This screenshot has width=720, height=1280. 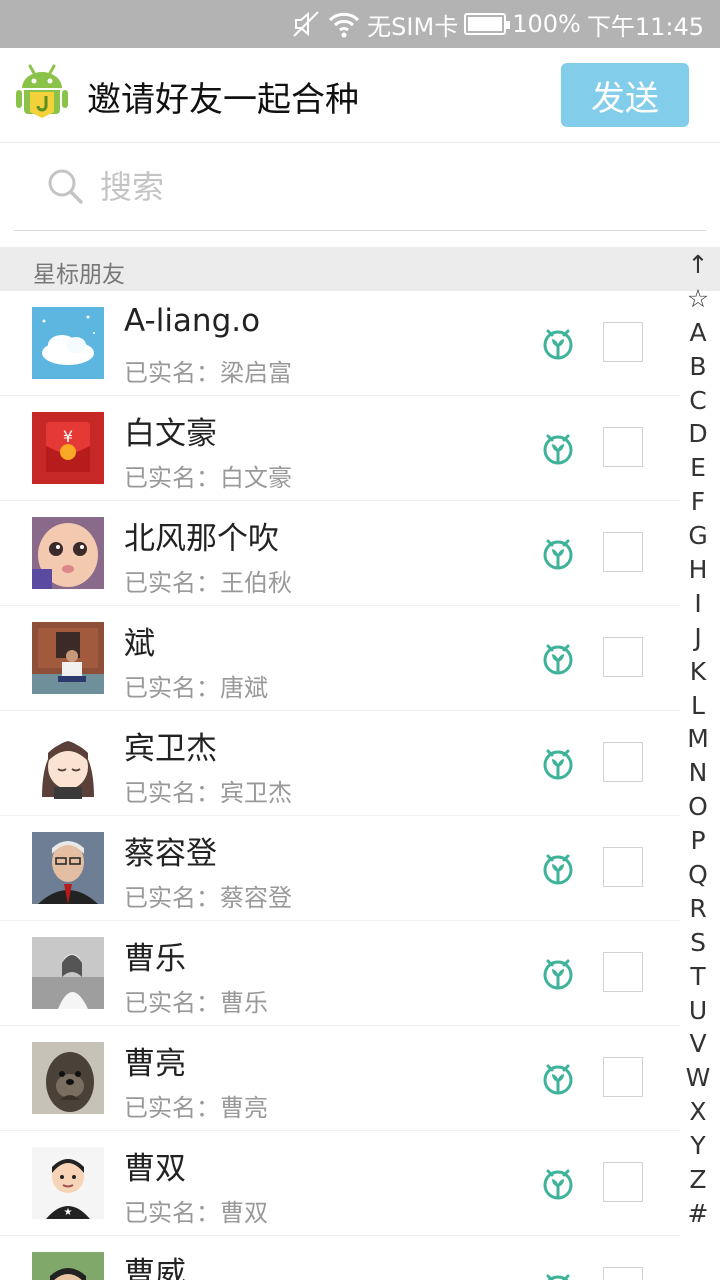 I want to click on carrier-label: 无SIM卡, so click(x=413, y=26).